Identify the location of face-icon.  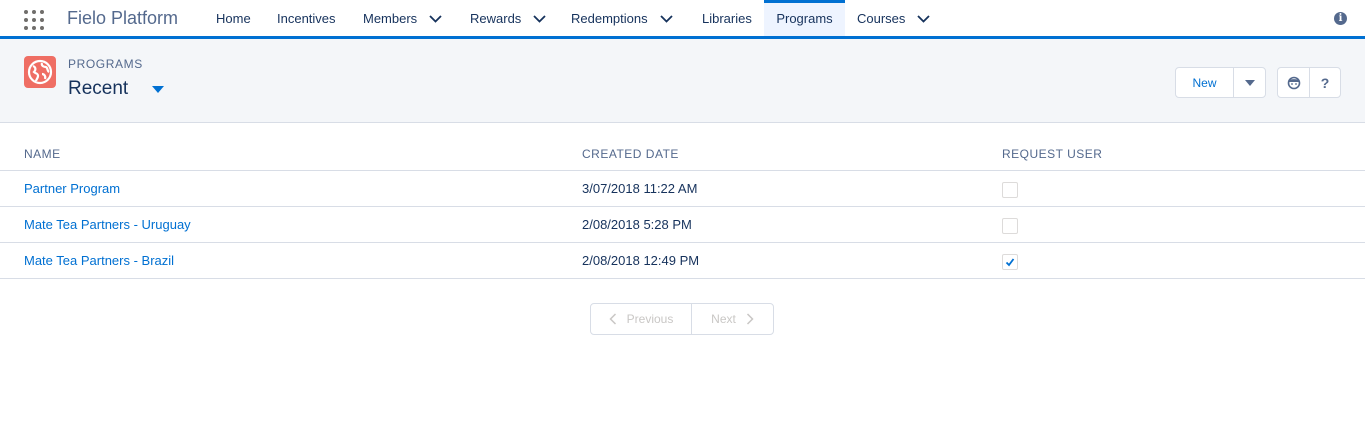
(1293, 82).